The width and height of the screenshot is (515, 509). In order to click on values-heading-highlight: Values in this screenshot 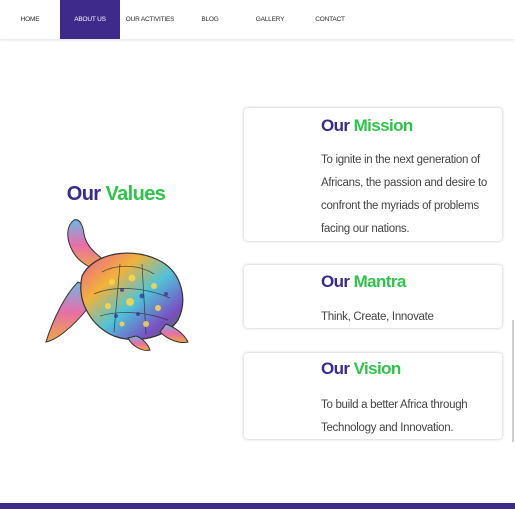, I will do `click(135, 194)`.